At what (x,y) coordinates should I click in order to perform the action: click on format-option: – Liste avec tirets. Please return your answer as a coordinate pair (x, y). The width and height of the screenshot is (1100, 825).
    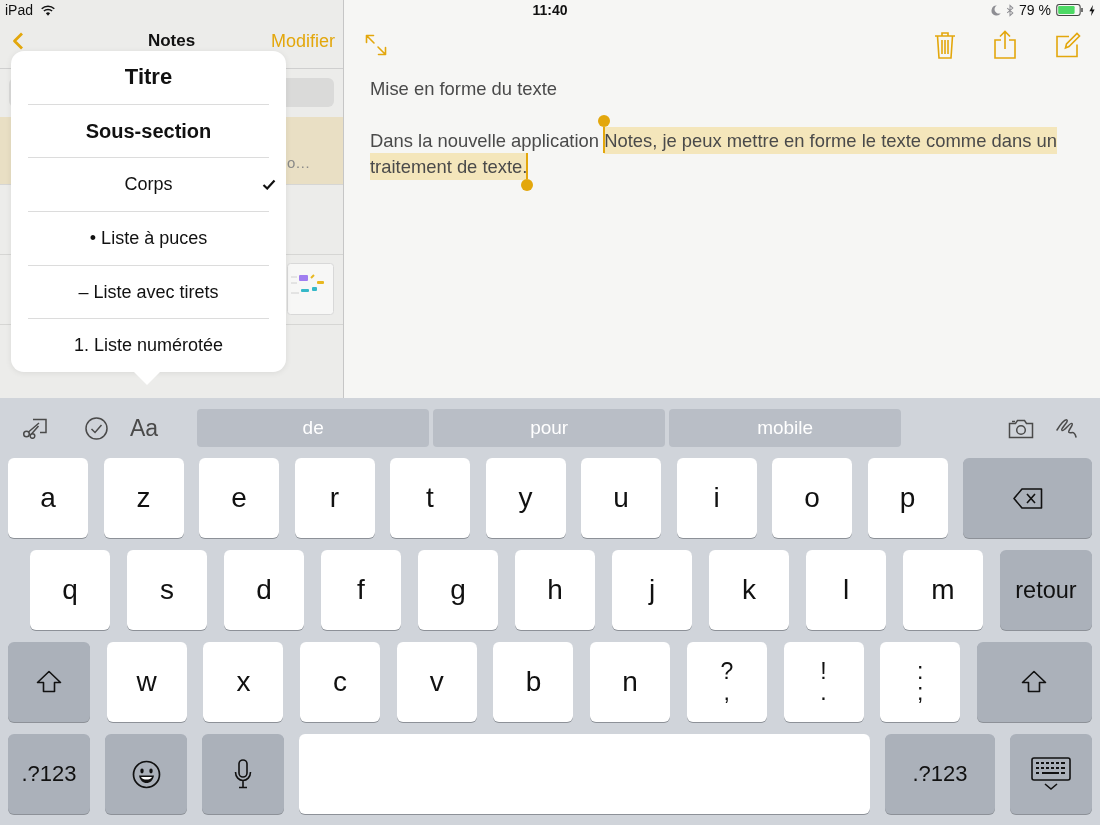
    Looking at the image, I should click on (148, 292).